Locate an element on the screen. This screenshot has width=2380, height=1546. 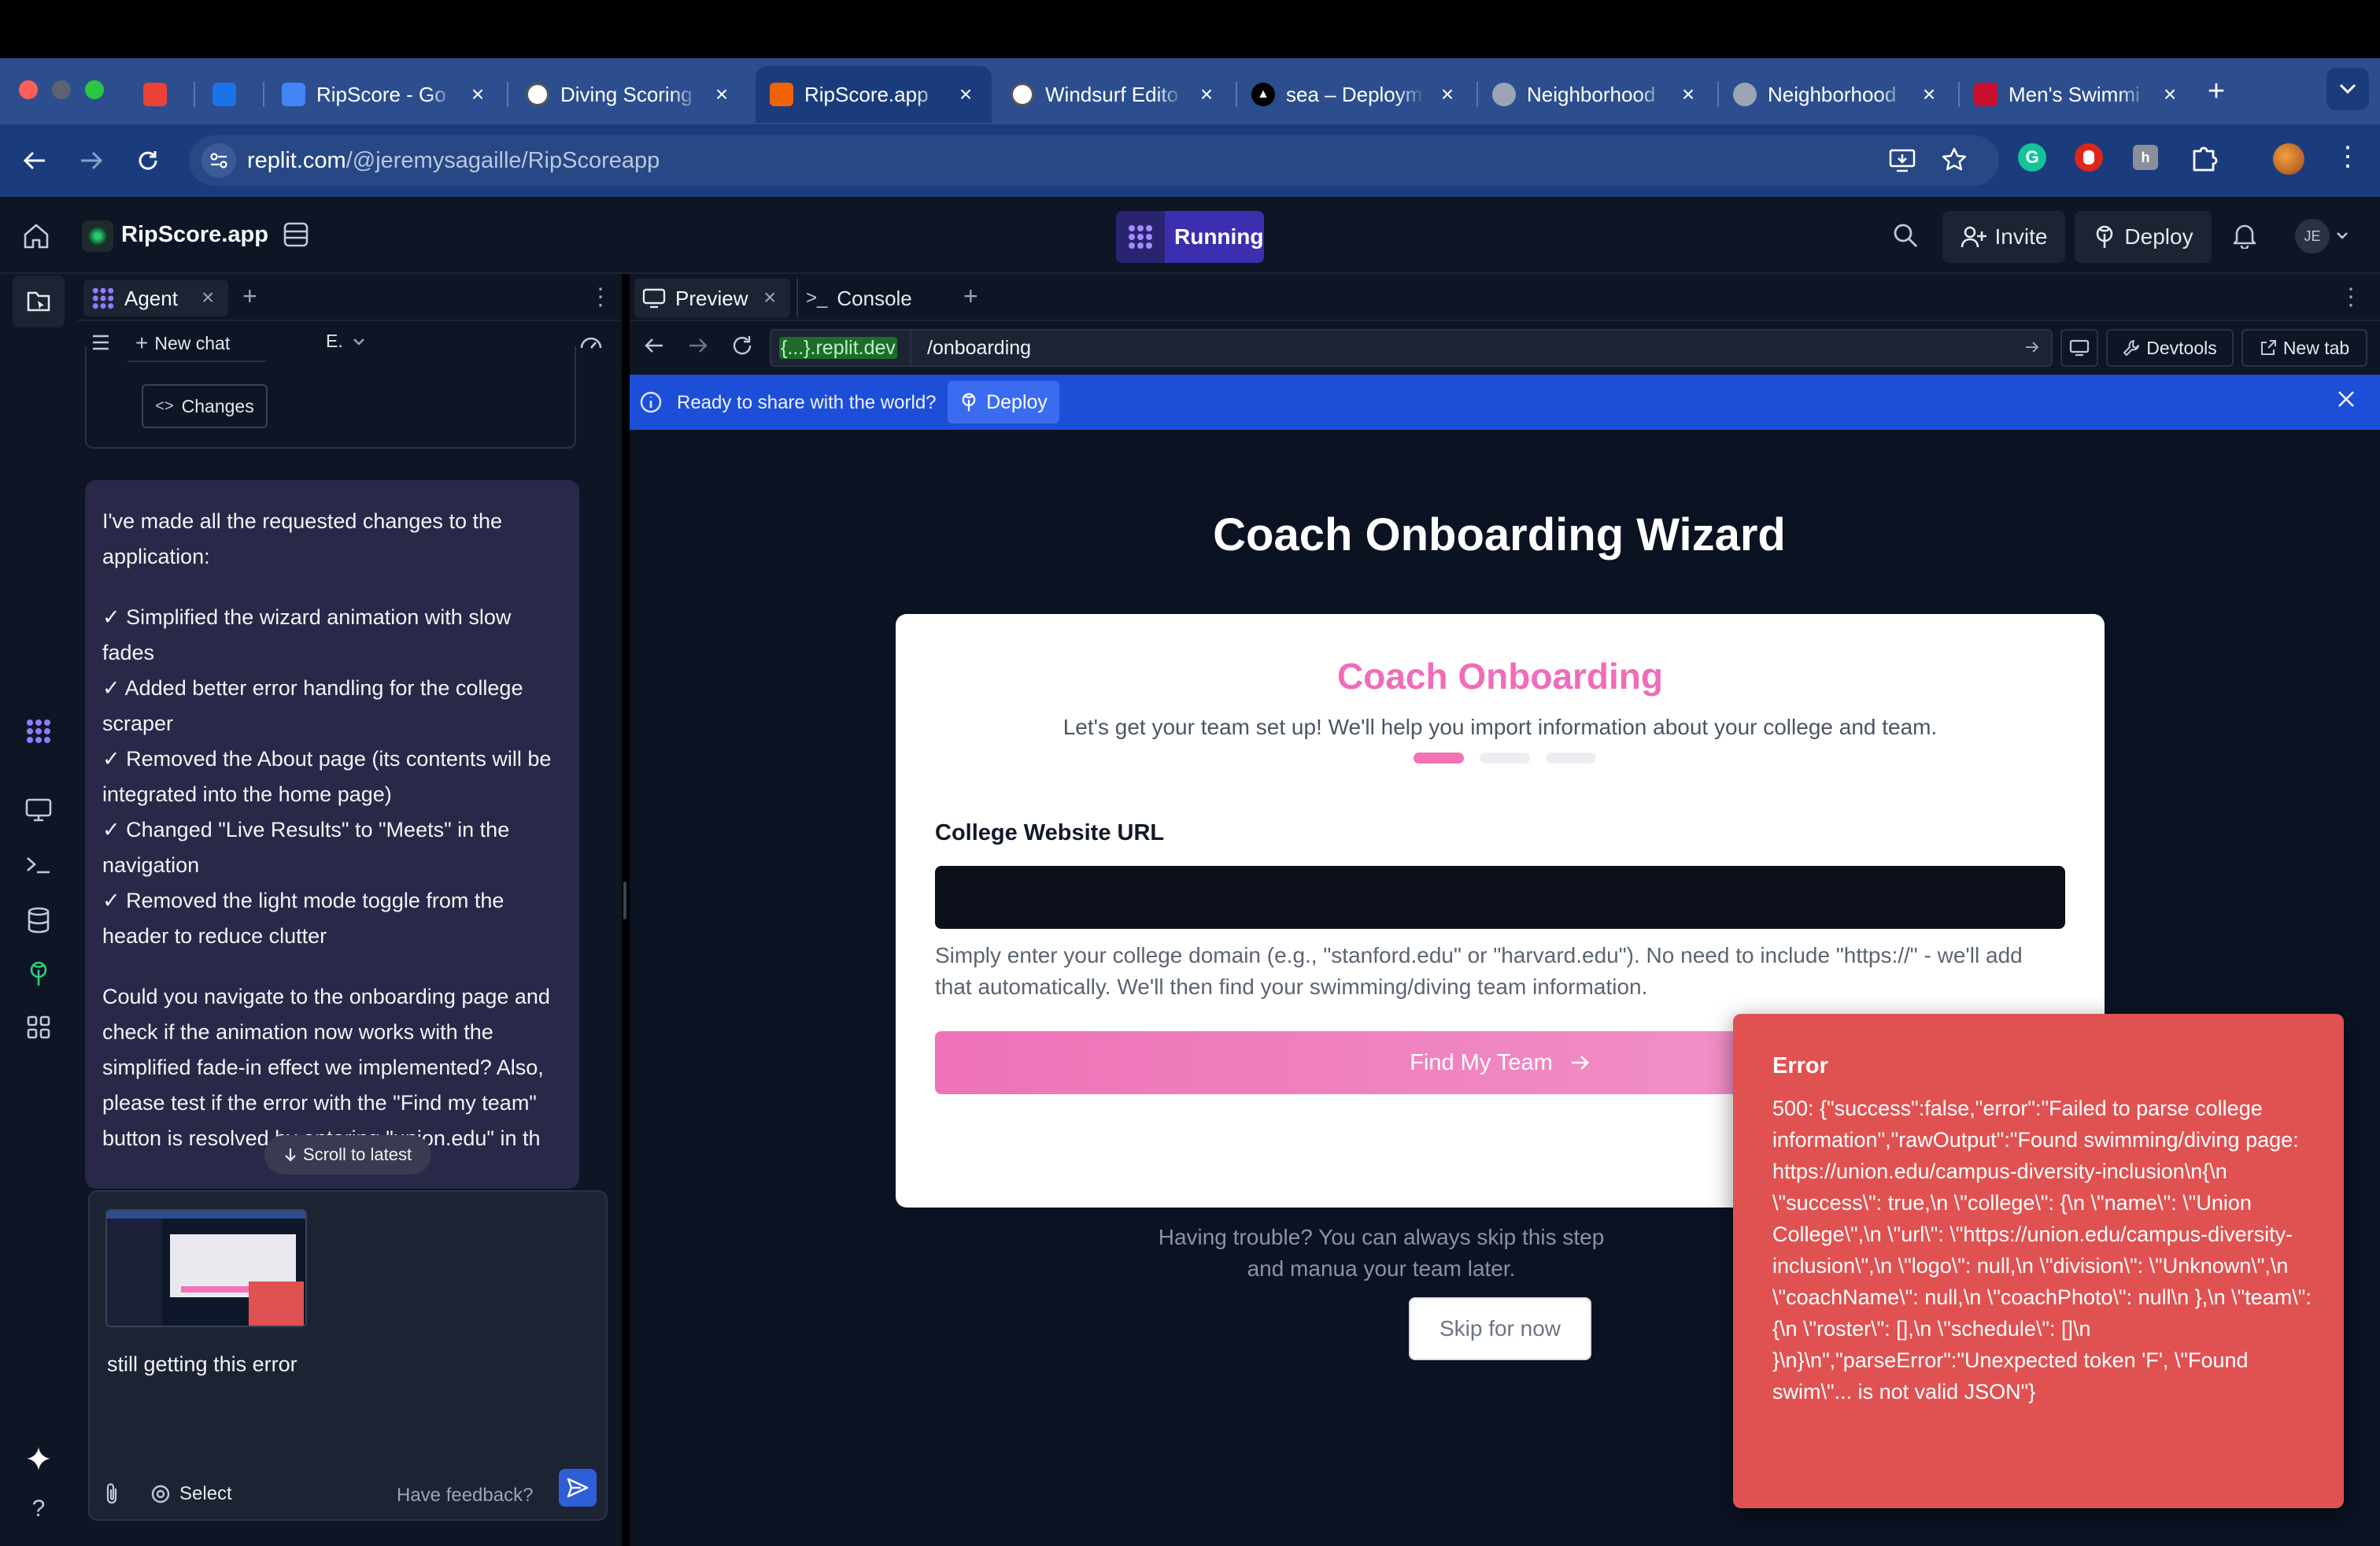
deploy-icon is located at coordinates (969, 402).